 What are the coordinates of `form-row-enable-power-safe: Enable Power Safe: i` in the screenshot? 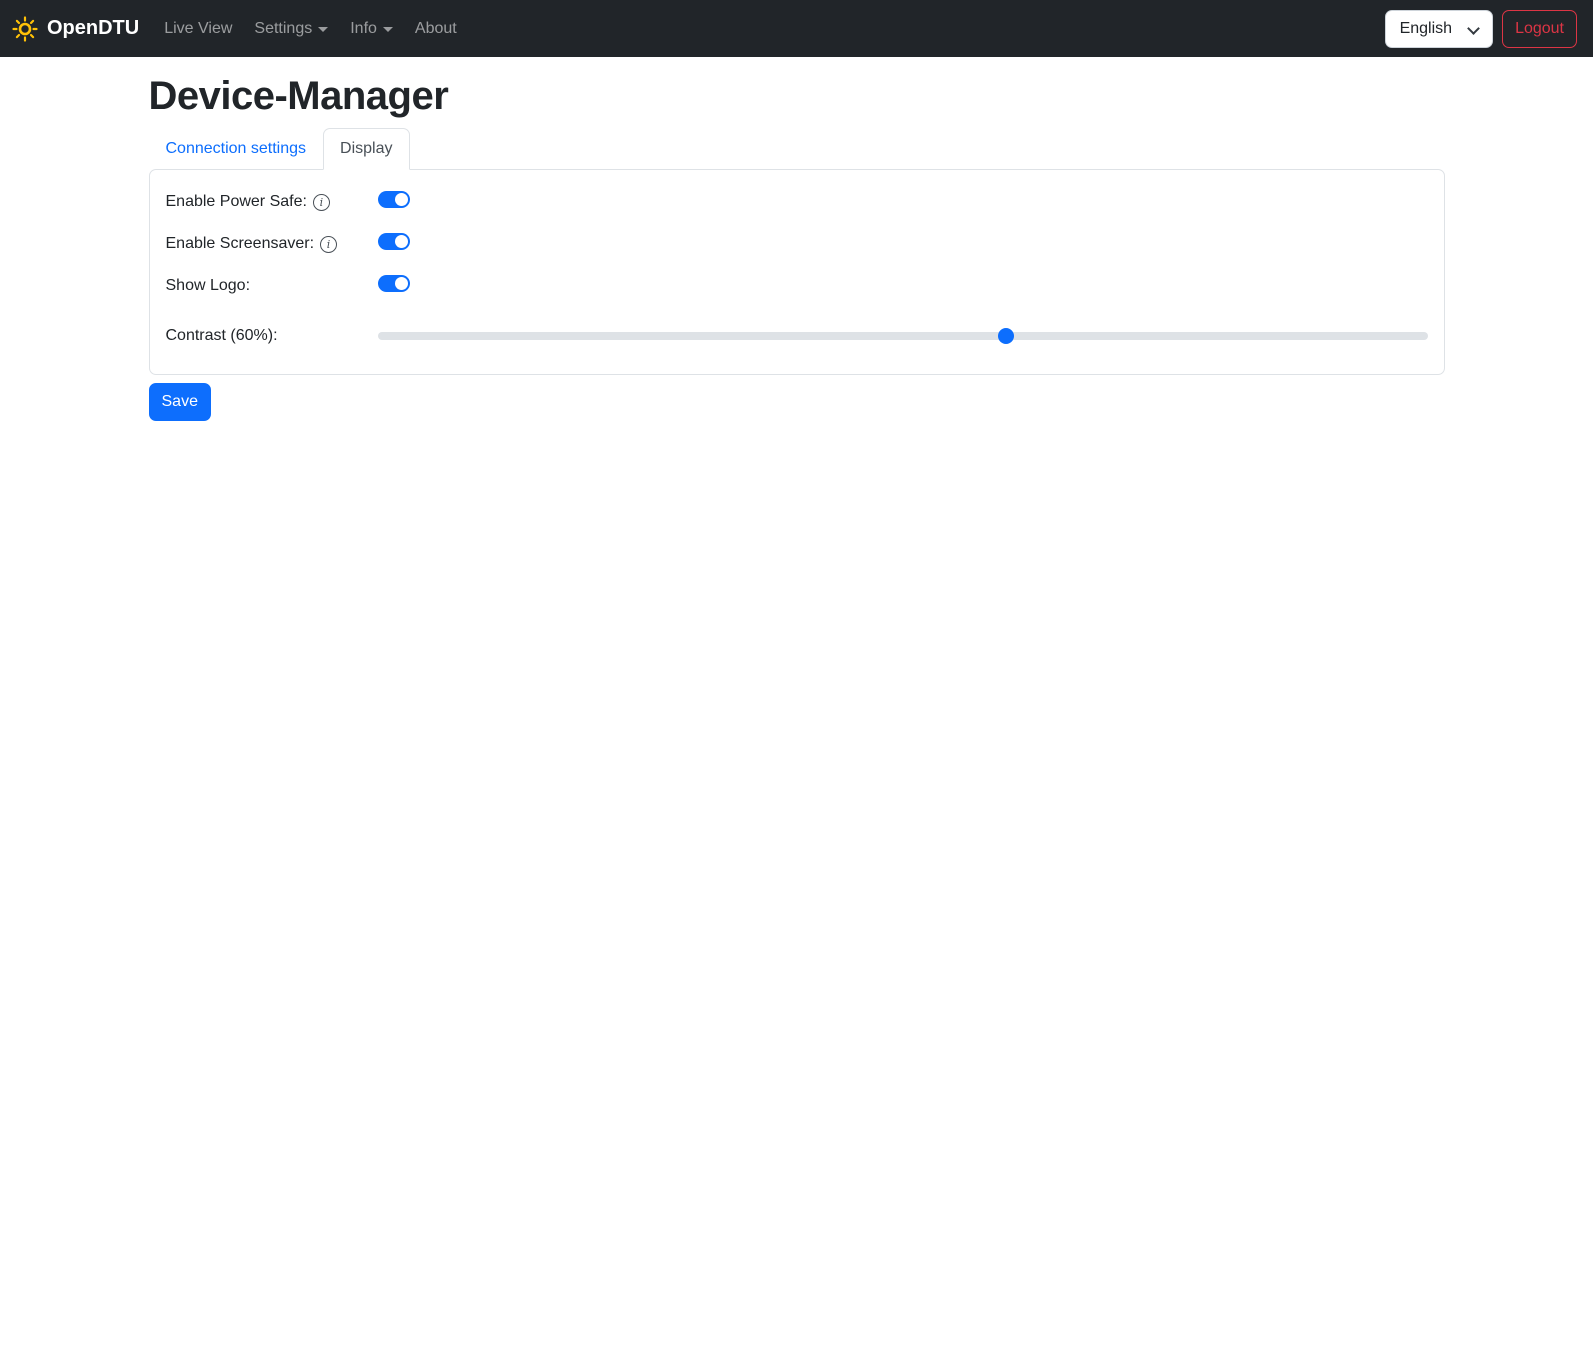 It's located at (797, 202).